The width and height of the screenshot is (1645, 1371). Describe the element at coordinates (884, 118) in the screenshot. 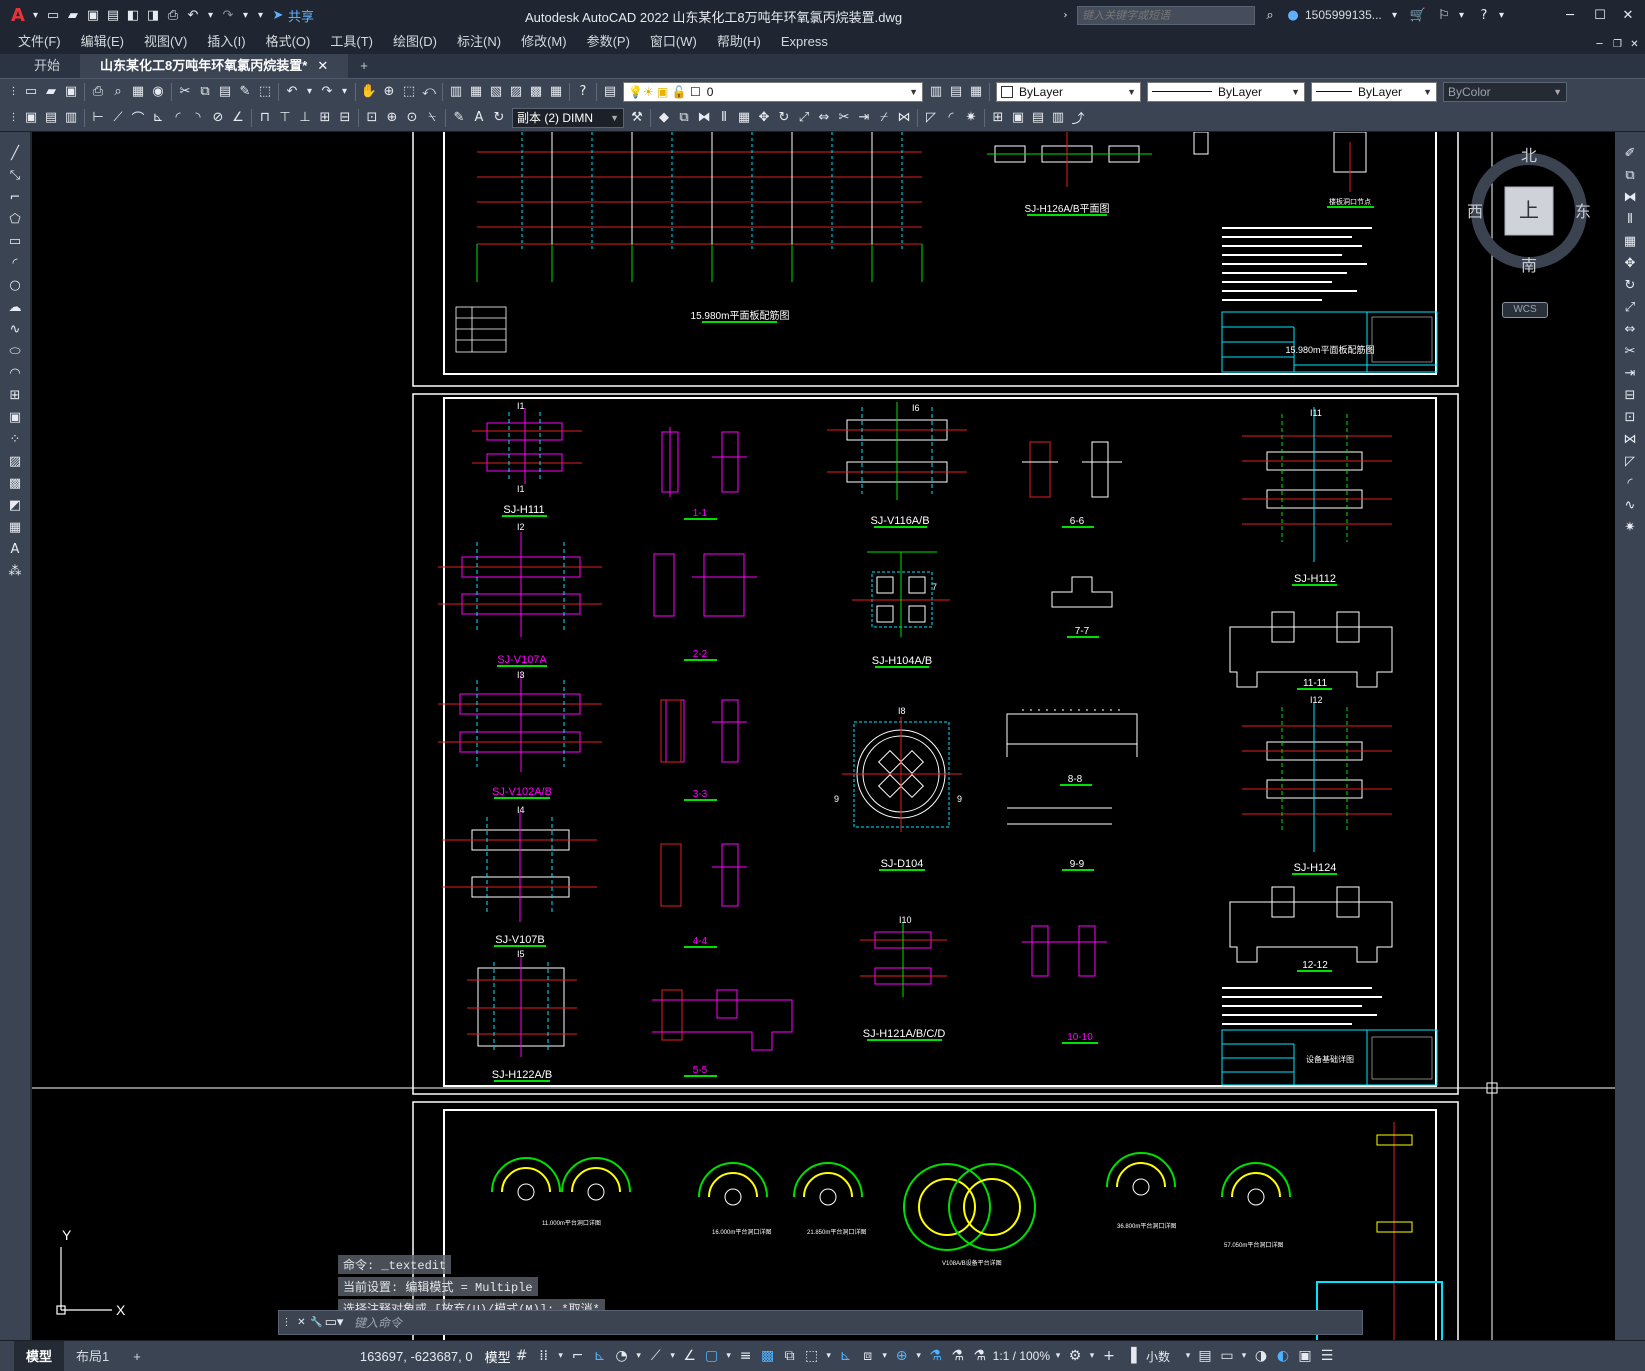

I see `break-icon: ⌿` at that location.